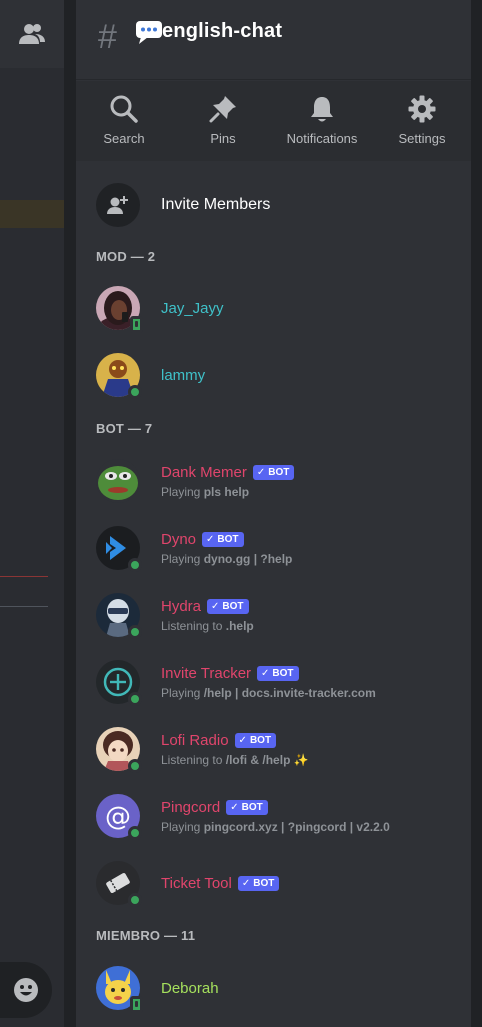 The height and width of the screenshot is (1027, 482). I want to click on emoji-icon, so click(26, 990).